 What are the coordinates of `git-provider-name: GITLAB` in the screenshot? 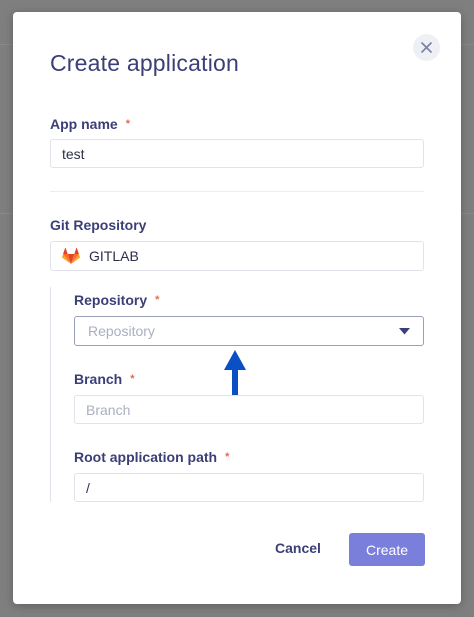 It's located at (114, 256).